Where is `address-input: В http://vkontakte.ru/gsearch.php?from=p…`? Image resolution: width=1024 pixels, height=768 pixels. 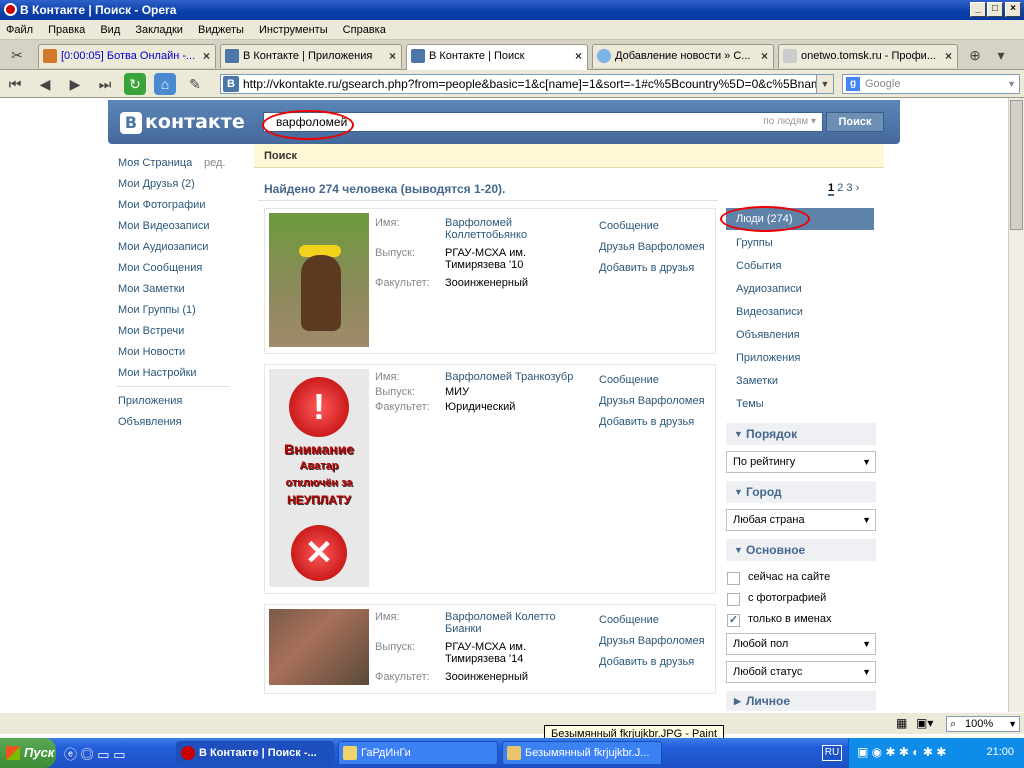 address-input: В http://vkontakte.ru/gsearch.php?from=p… is located at coordinates (527, 84).